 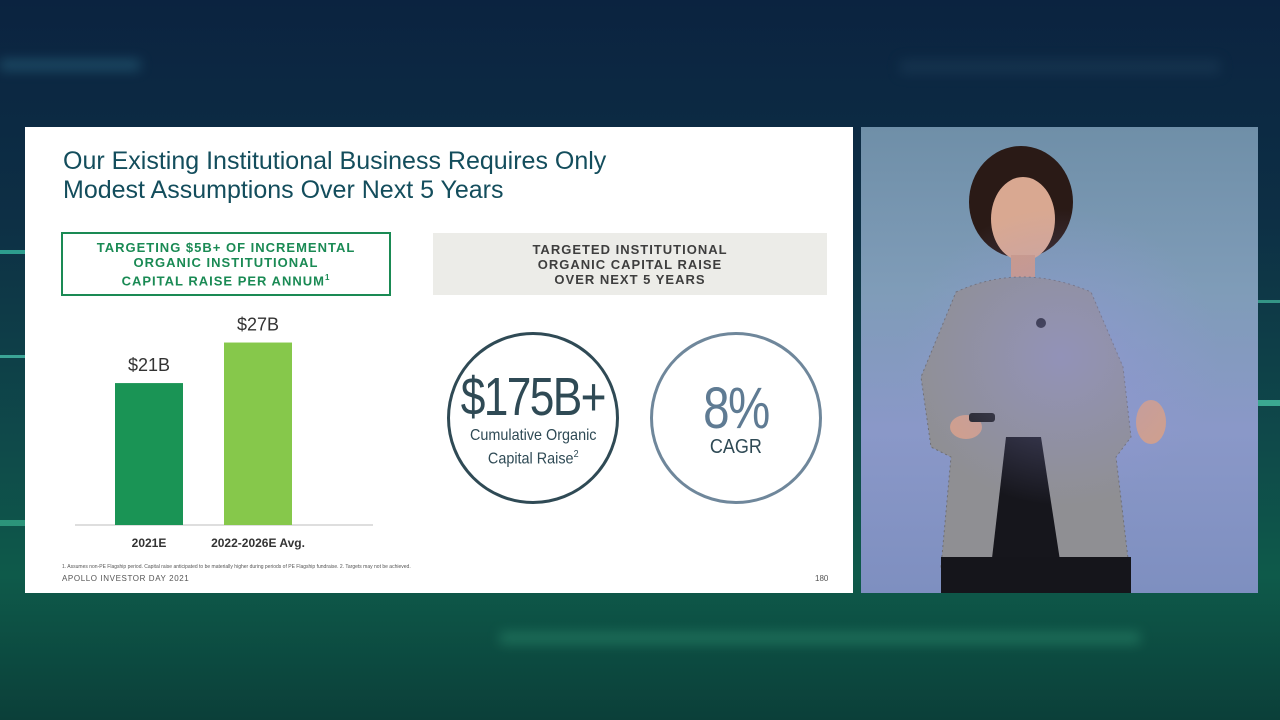 What do you see at coordinates (258, 543) in the screenshot?
I see `category-label-1: 2022-2026E Avg.` at bounding box center [258, 543].